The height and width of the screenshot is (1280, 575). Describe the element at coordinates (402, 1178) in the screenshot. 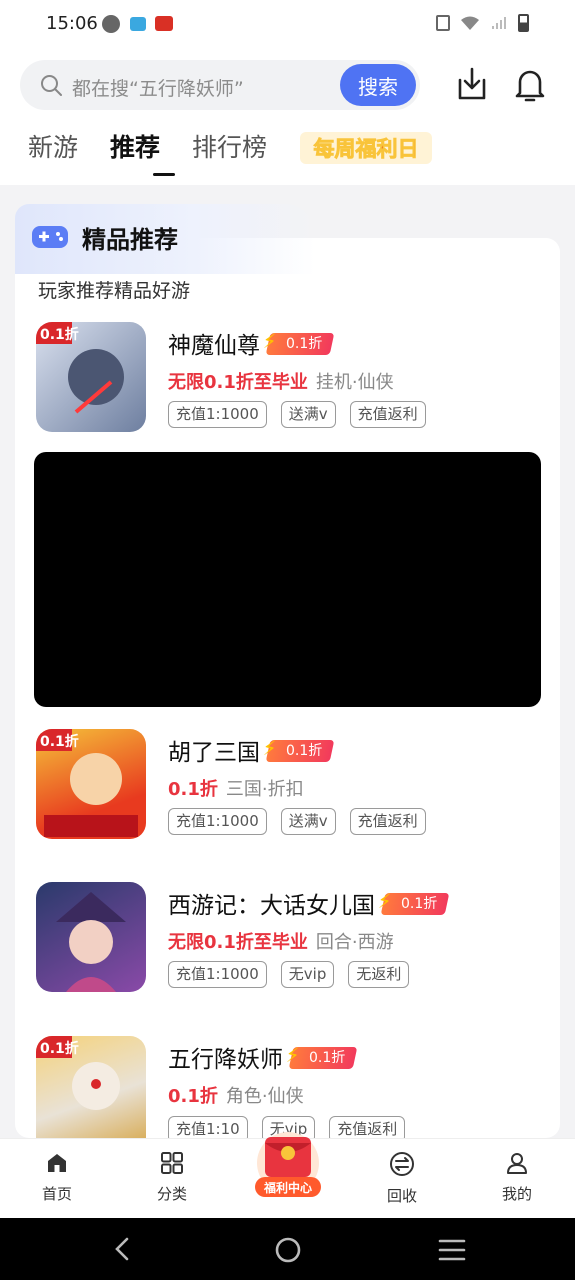

I see `nav-recycle: 回收` at that location.